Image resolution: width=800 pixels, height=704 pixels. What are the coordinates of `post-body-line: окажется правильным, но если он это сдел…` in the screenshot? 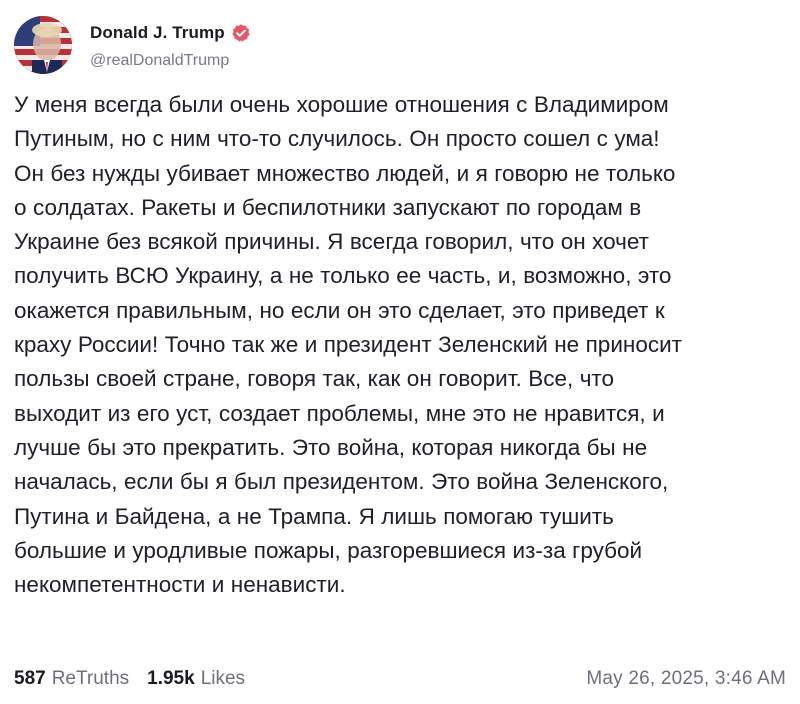 It's located at (339, 310).